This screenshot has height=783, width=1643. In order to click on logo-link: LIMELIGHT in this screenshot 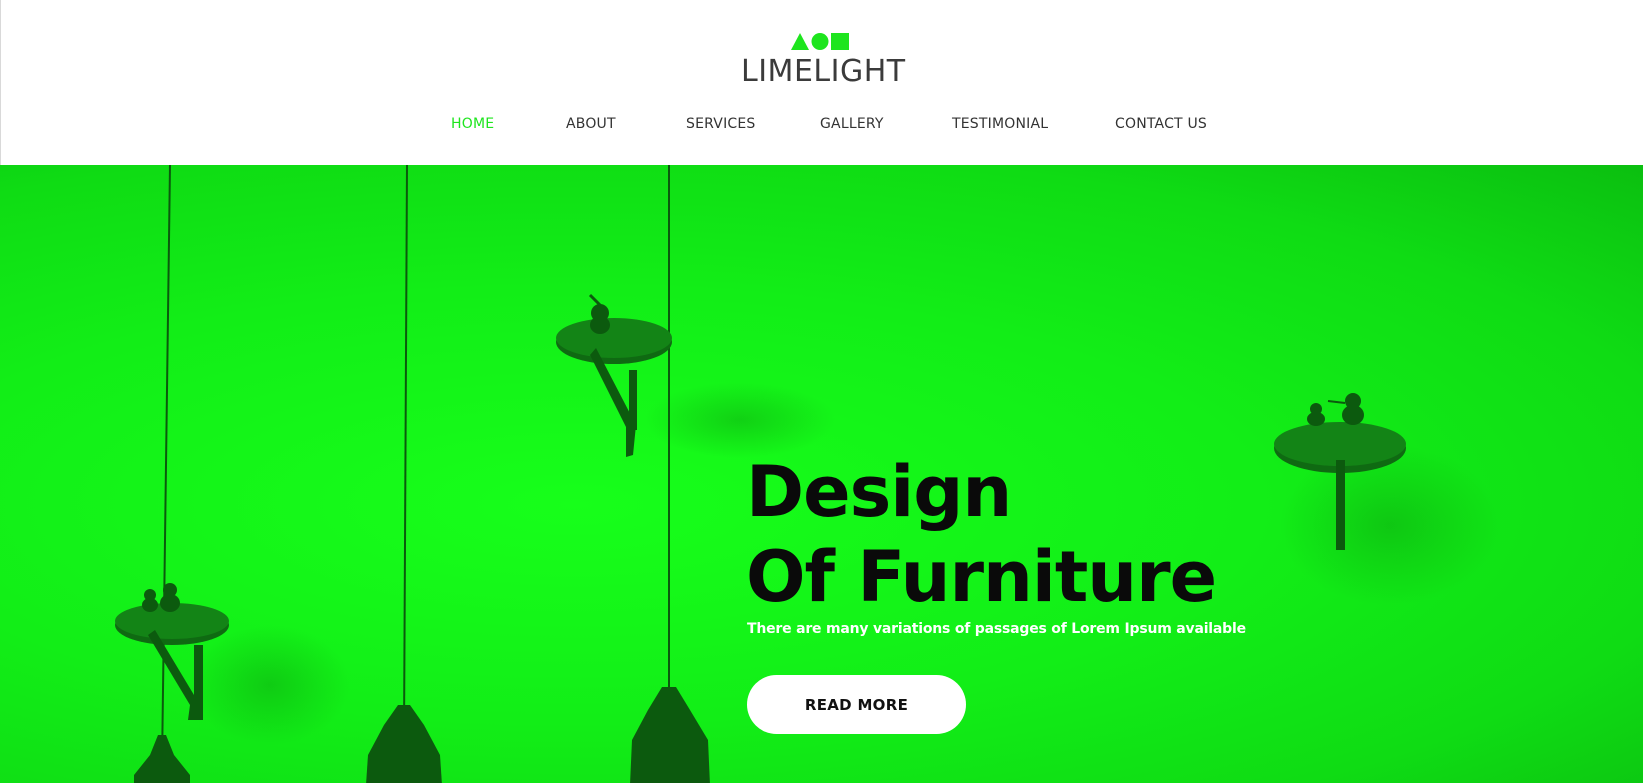, I will do `click(823, 61)`.